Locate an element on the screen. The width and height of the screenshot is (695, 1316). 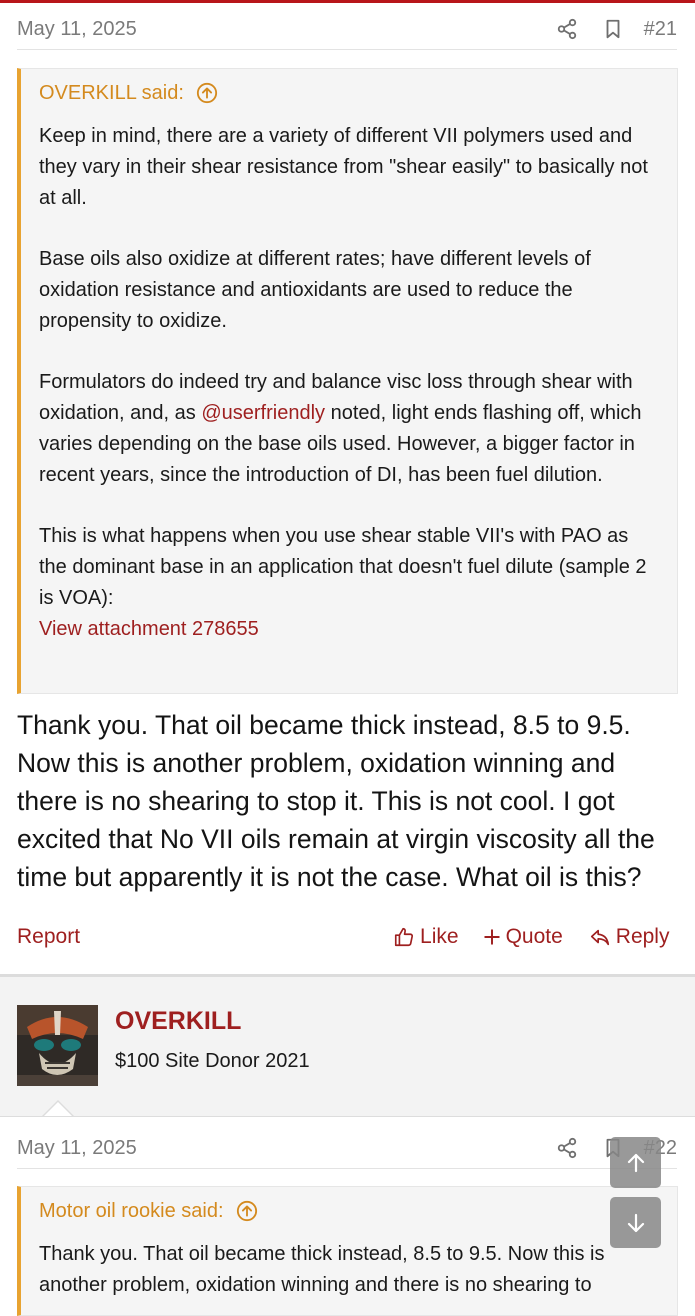
attachment-link: View attachment 278655 is located at coordinates (149, 629).